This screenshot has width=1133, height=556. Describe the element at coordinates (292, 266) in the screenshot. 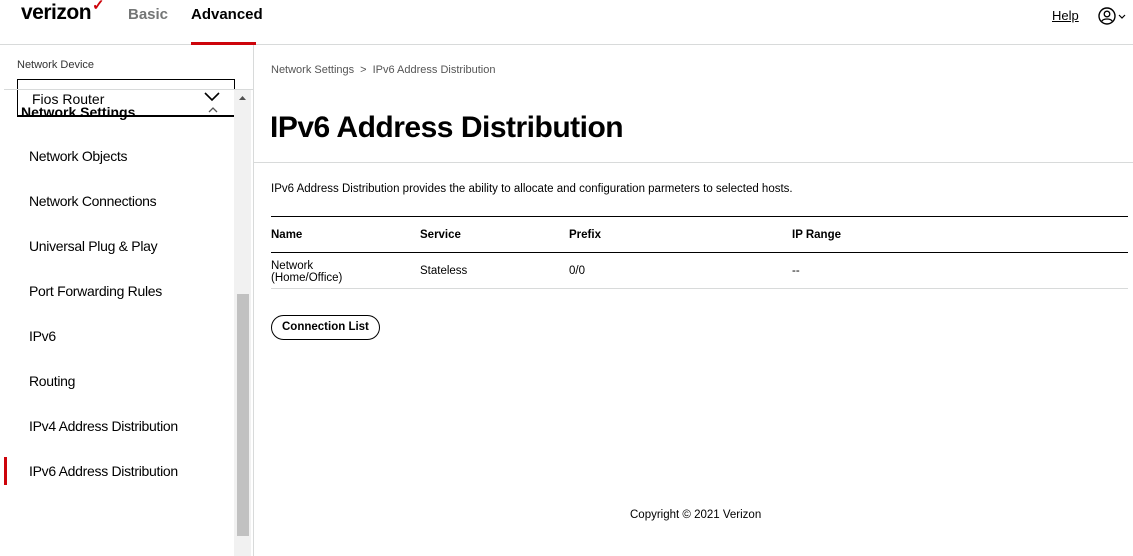

I see `table-cell-name-line1: Network` at that location.